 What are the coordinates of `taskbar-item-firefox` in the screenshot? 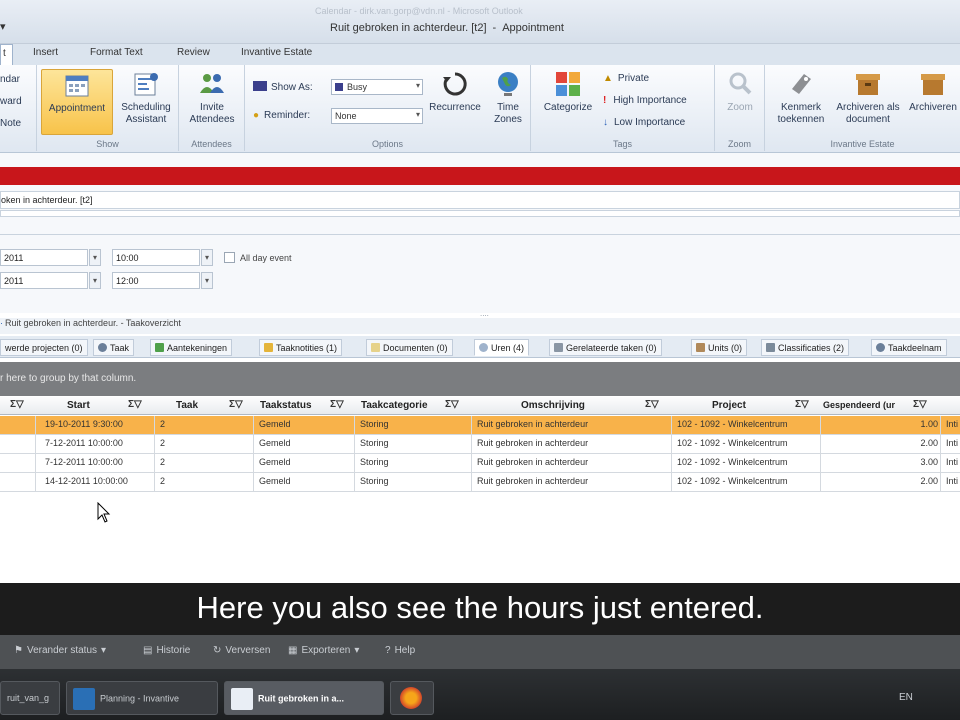 It's located at (412, 698).